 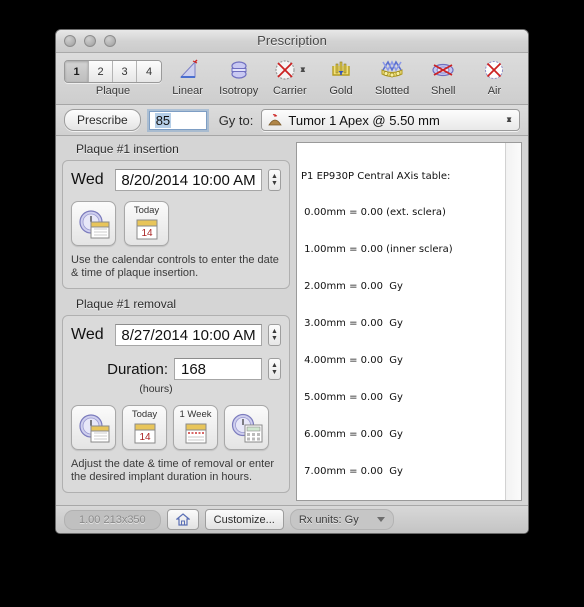 What do you see at coordinates (274, 369) in the screenshot?
I see `duration-stepper: ▲ ▼` at bounding box center [274, 369].